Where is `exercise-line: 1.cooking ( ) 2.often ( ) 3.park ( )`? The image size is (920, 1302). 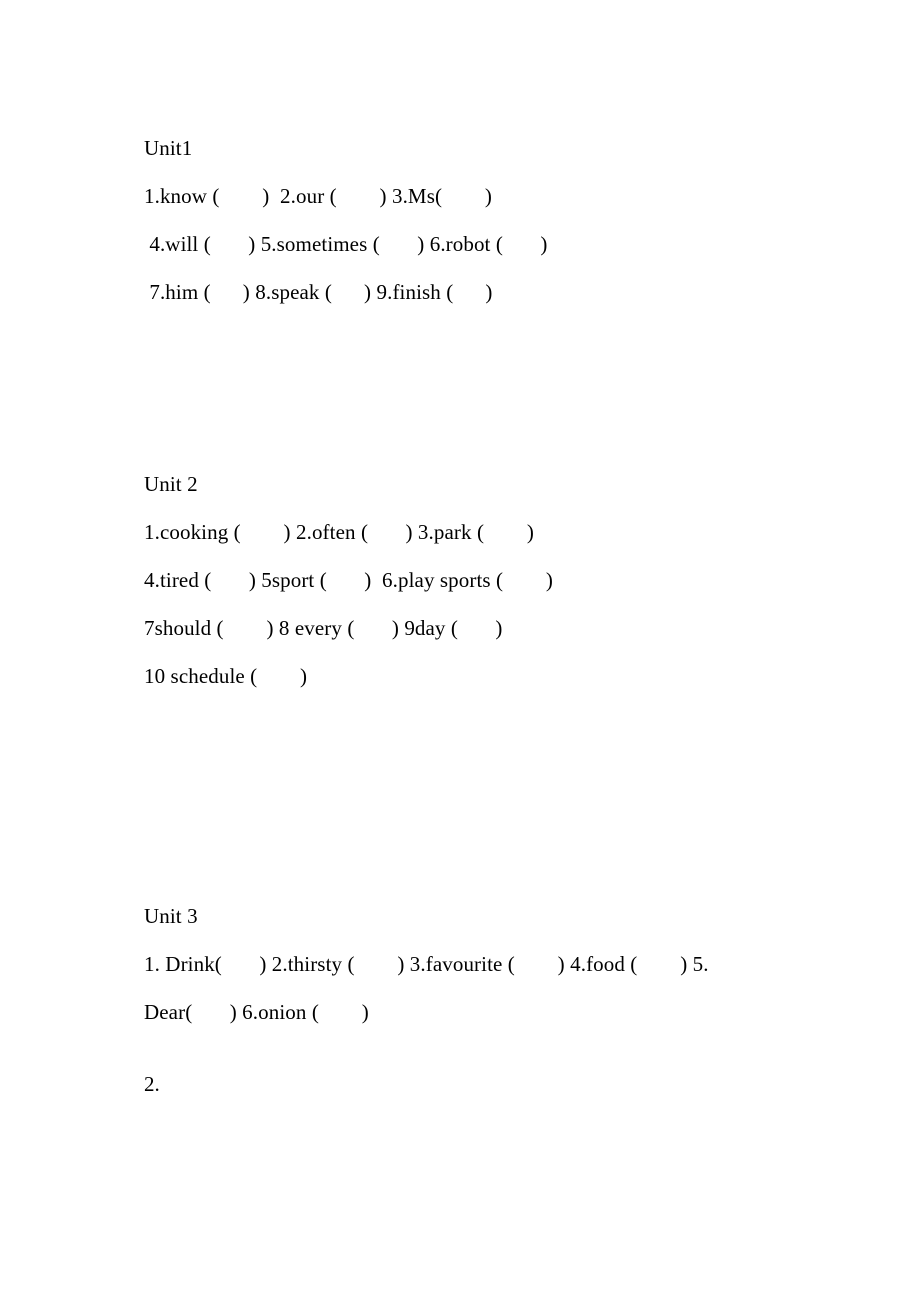 exercise-line: 1.cooking ( ) 2.often ( ) 3.park ( ) is located at coordinates (339, 532).